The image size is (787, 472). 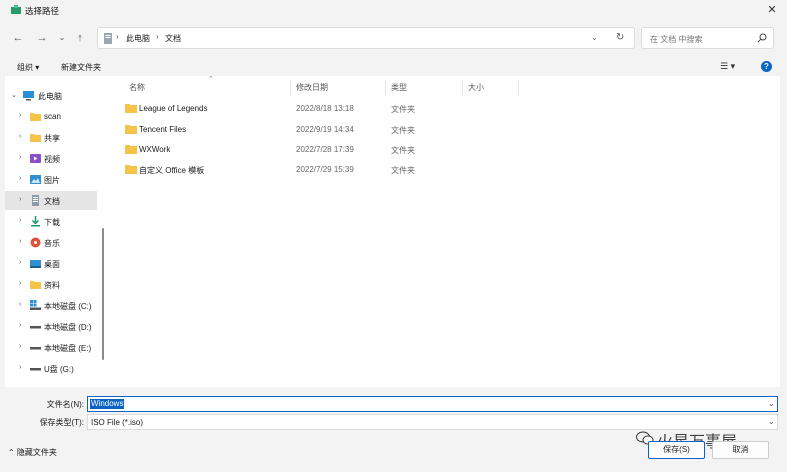 I want to click on cancel-button: 取消, so click(x=740, y=450).